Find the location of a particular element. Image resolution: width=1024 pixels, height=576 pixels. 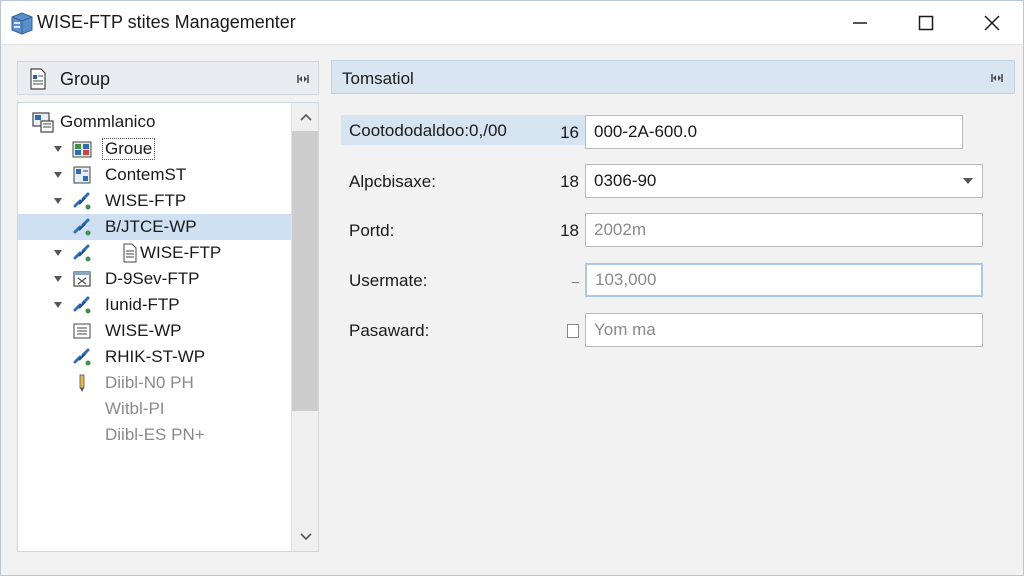

group-panel-header: Group is located at coordinates (168, 78).